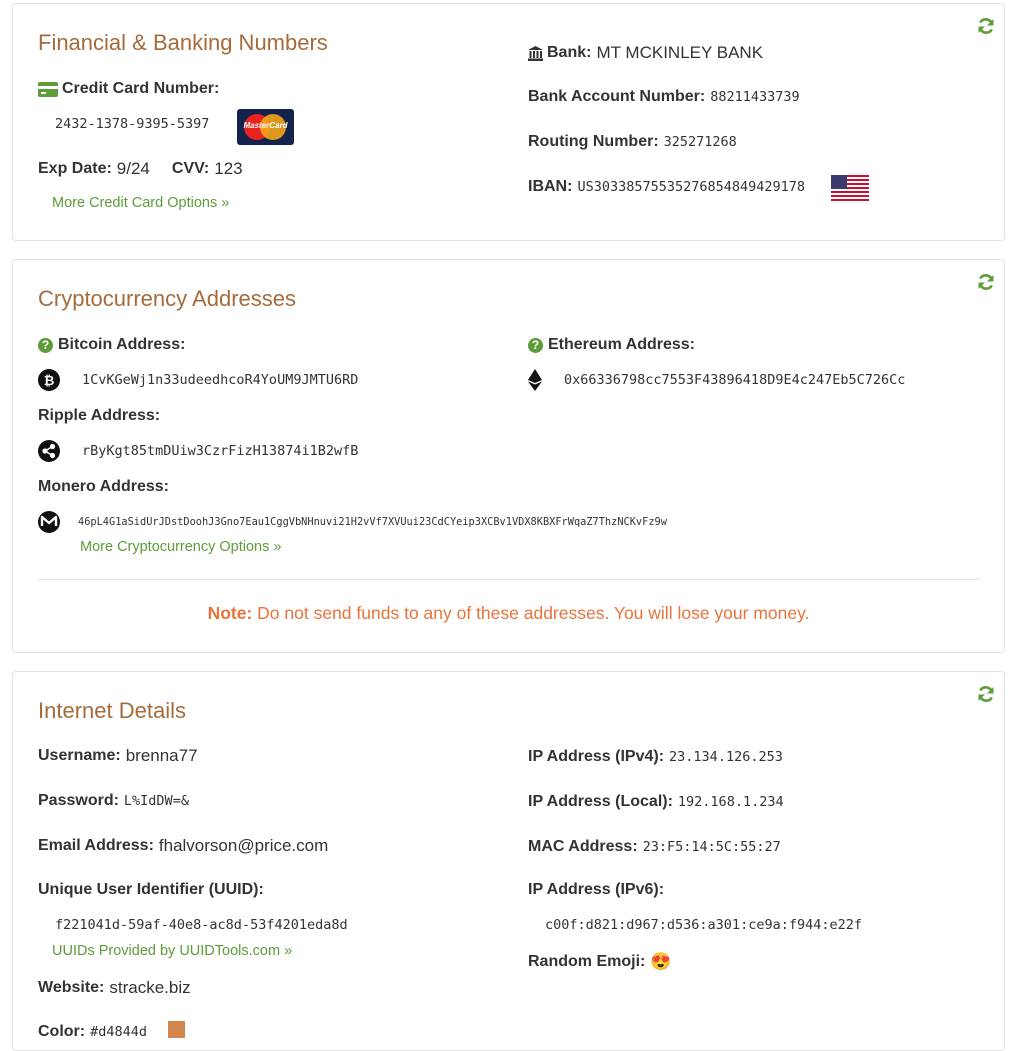  Describe the element at coordinates (96, 845) in the screenshot. I see `email-label: Email Address:` at that location.